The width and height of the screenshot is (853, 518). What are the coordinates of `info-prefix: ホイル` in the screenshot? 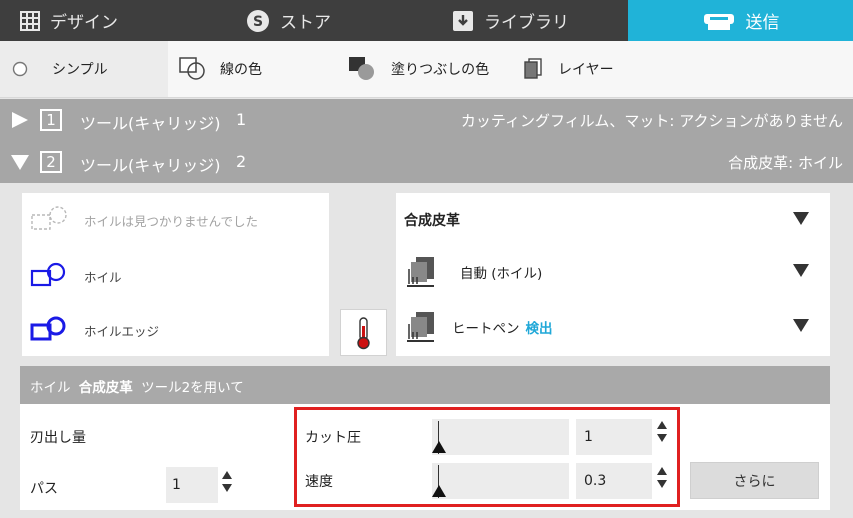 It's located at (50, 388).